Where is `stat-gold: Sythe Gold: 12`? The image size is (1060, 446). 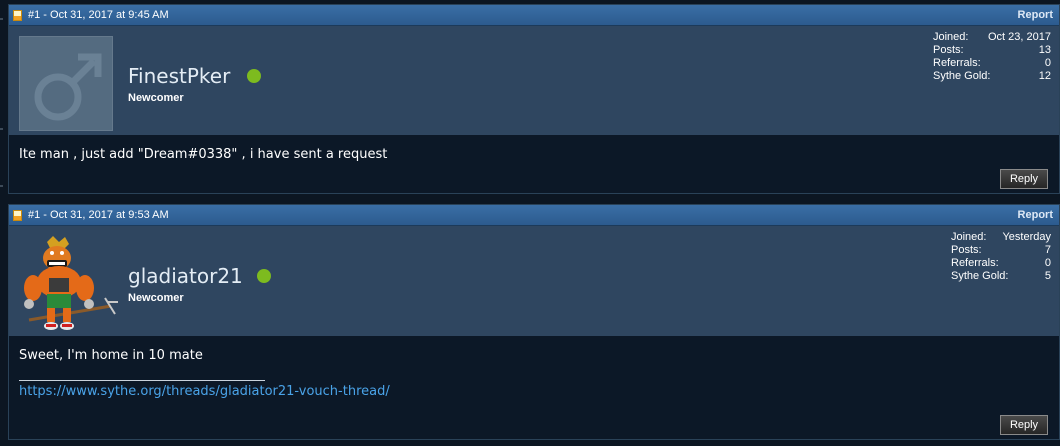 stat-gold: Sythe Gold: 12 is located at coordinates (992, 76).